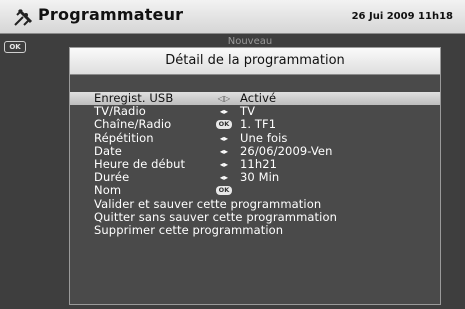  I want to click on left-right-arrows-icon: ◁▷, so click(224, 98).